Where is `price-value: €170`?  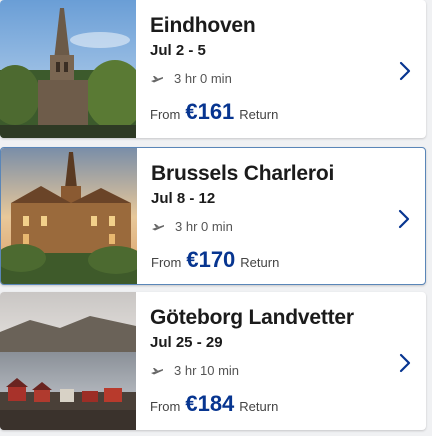 price-value: €170 is located at coordinates (211, 259).